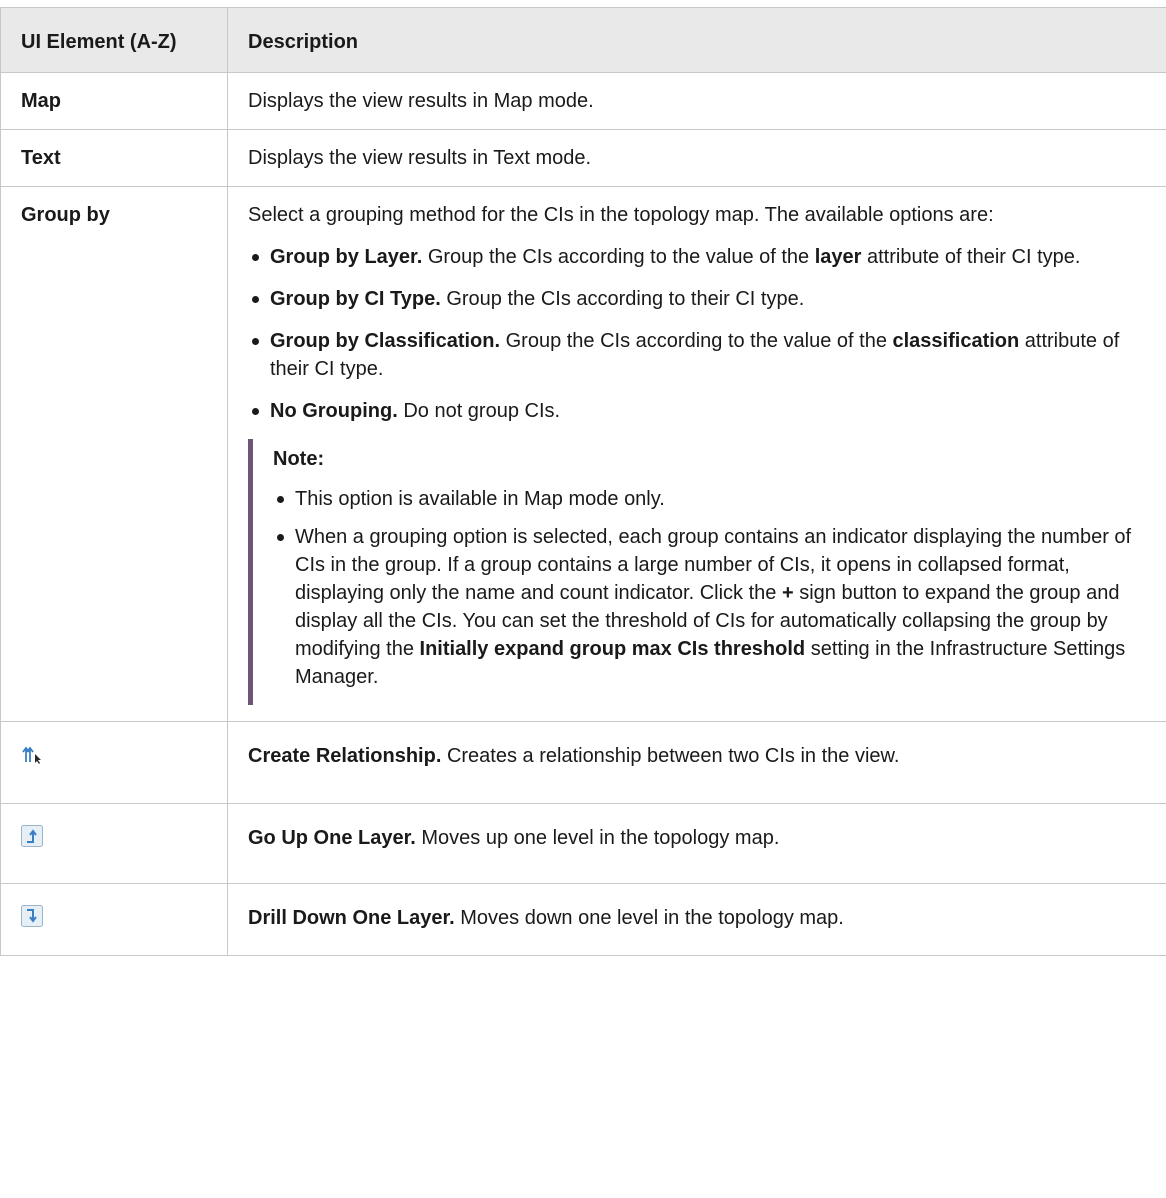 The image size is (1166, 1198). What do you see at coordinates (701, 411) in the screenshot?
I see `list-item: No Grouping. Do not group CIs.` at bounding box center [701, 411].